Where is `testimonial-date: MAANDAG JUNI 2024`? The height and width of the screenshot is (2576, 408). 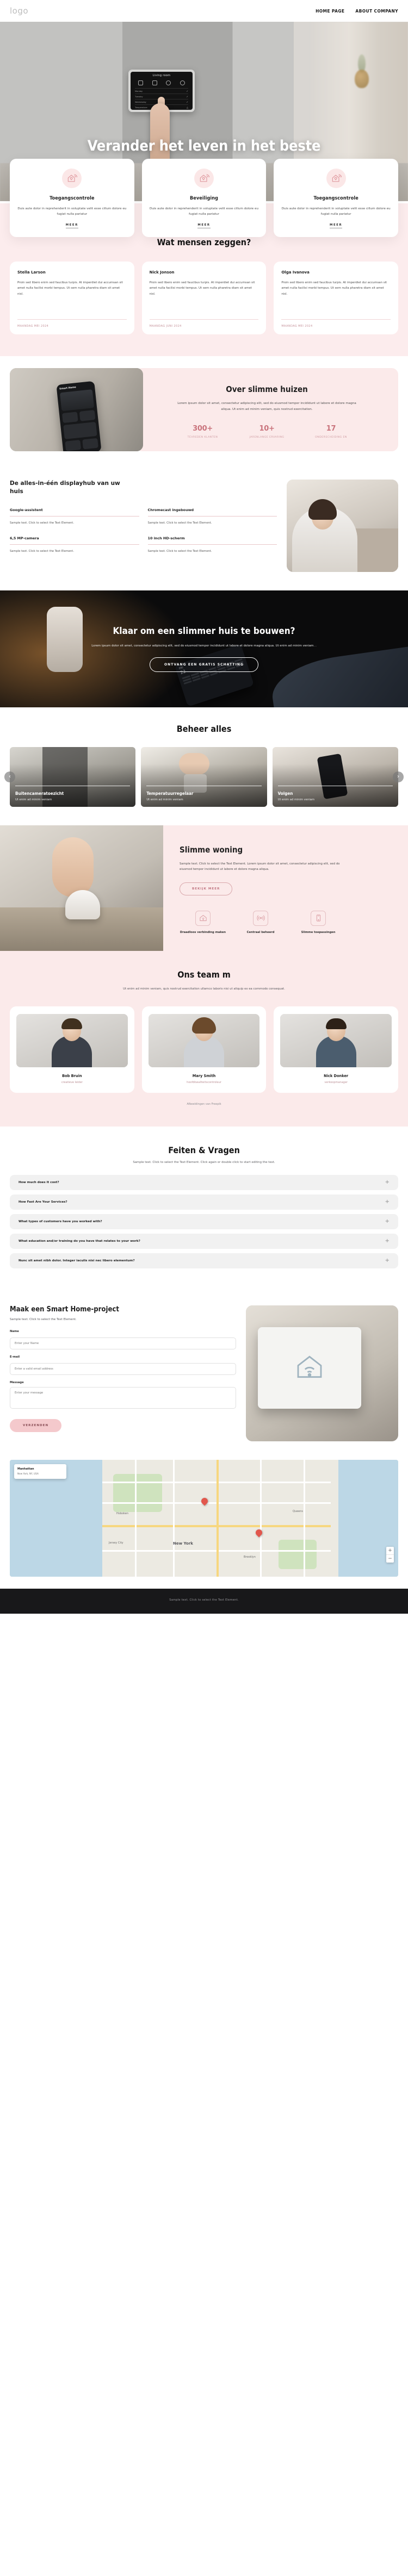 testimonial-date: MAANDAG JUNI 2024 is located at coordinates (204, 323).